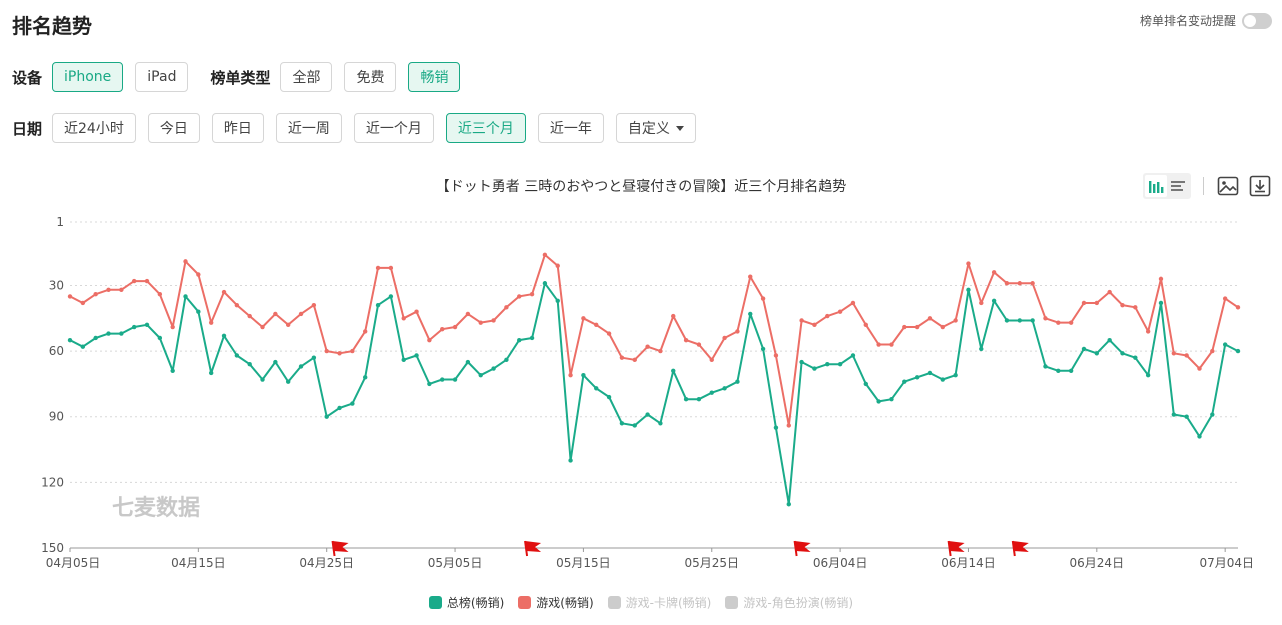 The height and width of the screenshot is (625, 1282). I want to click on legend-item-0: 总榜(畅销), so click(466, 602).